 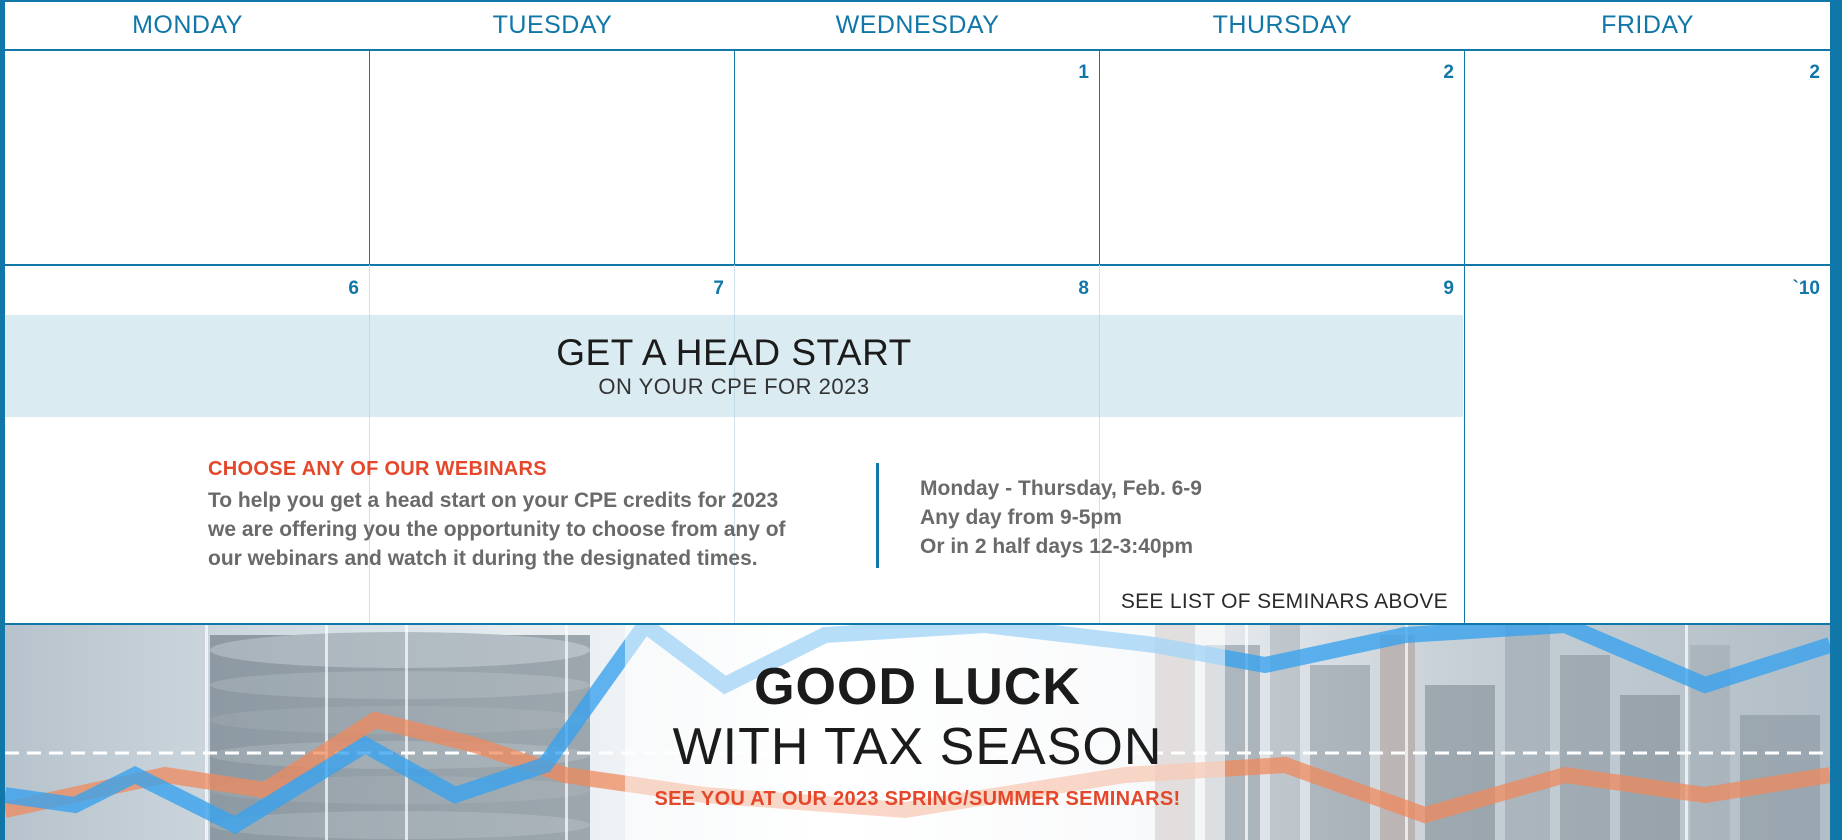 What do you see at coordinates (1061, 488) in the screenshot?
I see `schedule-line: Monday - Thursday, Feb. 6-9` at bounding box center [1061, 488].